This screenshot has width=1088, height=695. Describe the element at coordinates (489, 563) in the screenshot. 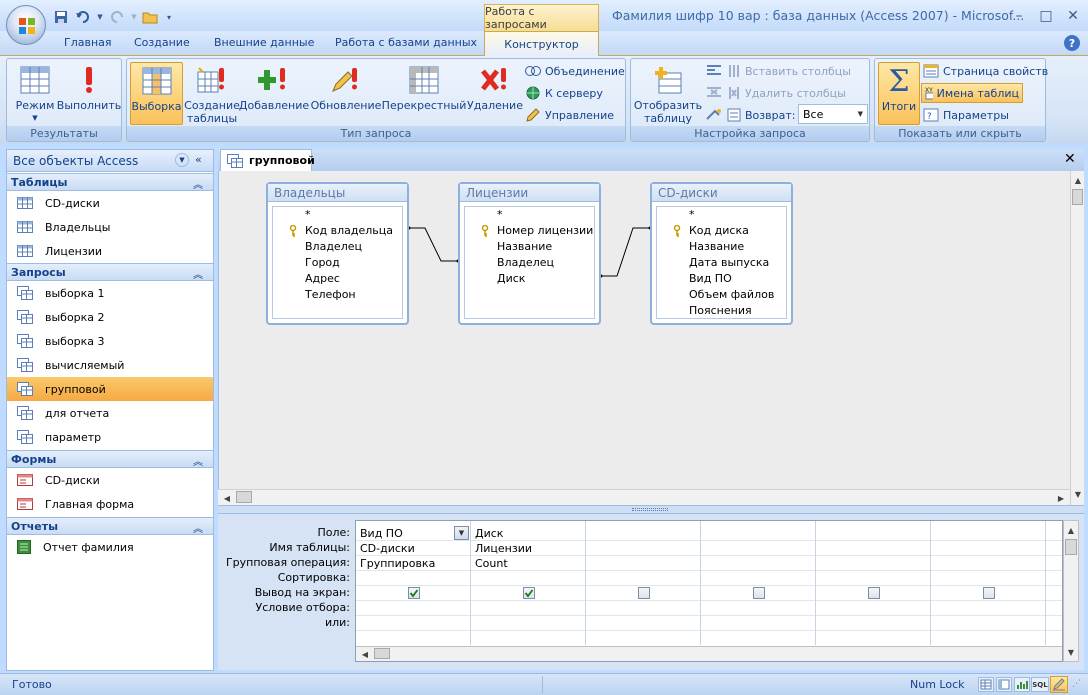

I see `grid-total-cell: Count` at that location.